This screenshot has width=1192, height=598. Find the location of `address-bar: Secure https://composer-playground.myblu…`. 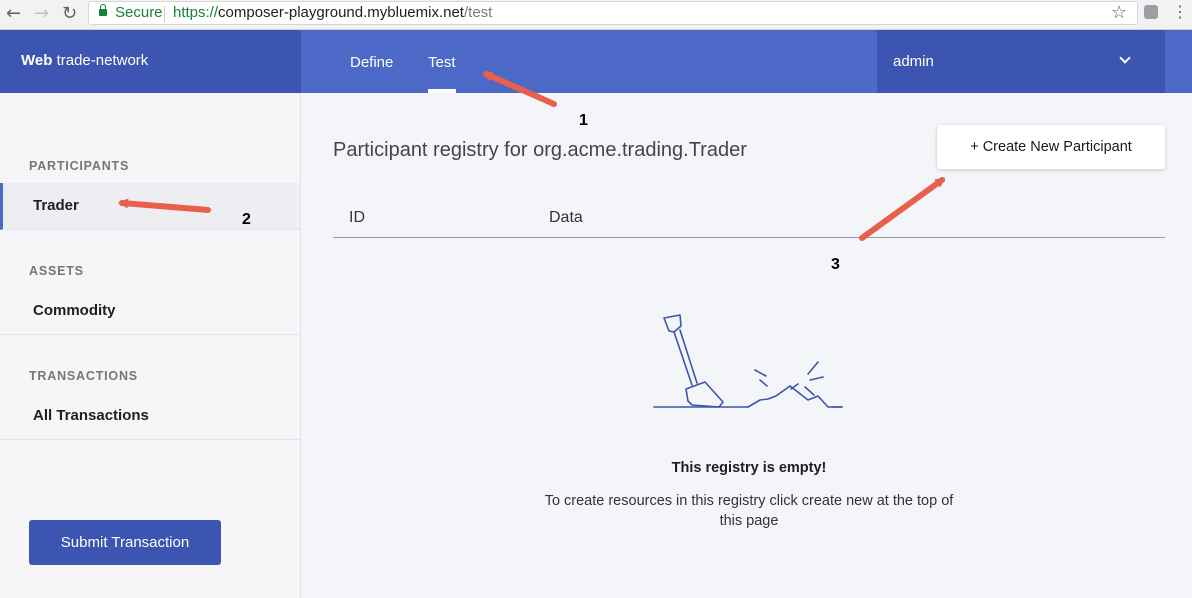

address-bar: Secure https://composer-playground.myblu… is located at coordinates (613, 13).